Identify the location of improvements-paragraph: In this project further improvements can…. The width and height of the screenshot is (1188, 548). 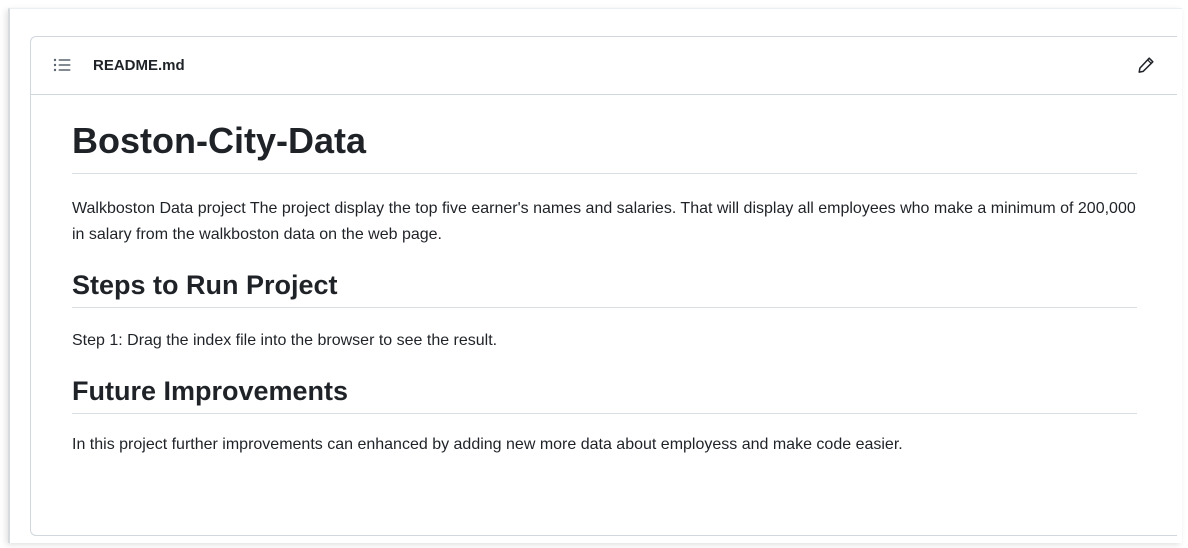
(487, 444).